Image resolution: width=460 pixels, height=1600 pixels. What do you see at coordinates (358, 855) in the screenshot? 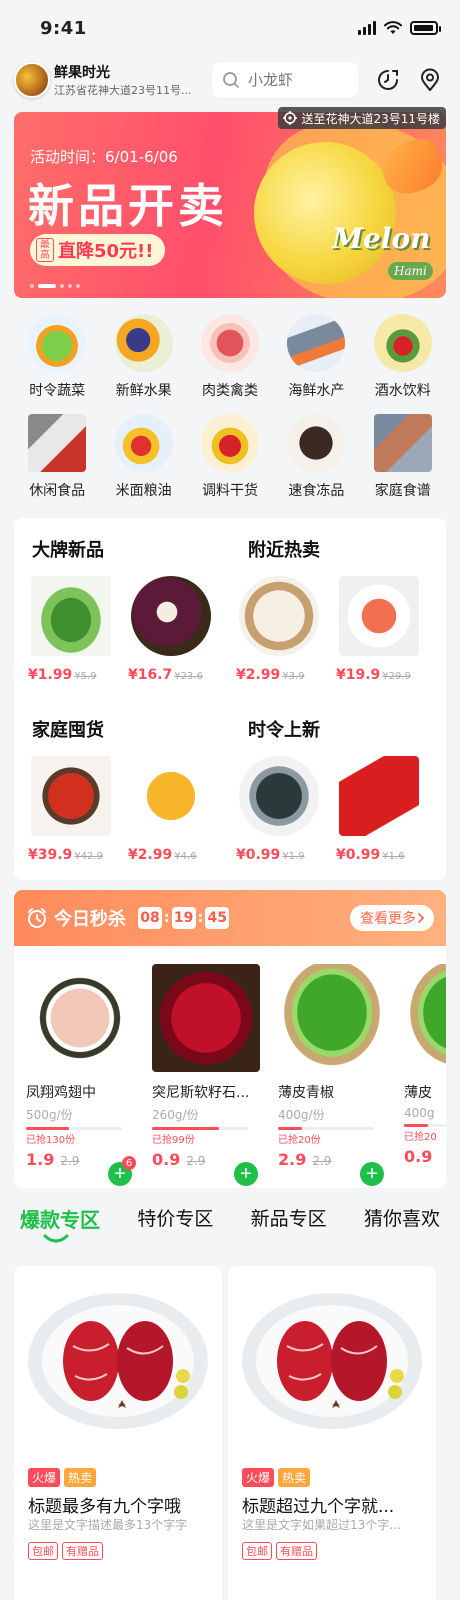
I see `item-price: ¥0.99` at bounding box center [358, 855].